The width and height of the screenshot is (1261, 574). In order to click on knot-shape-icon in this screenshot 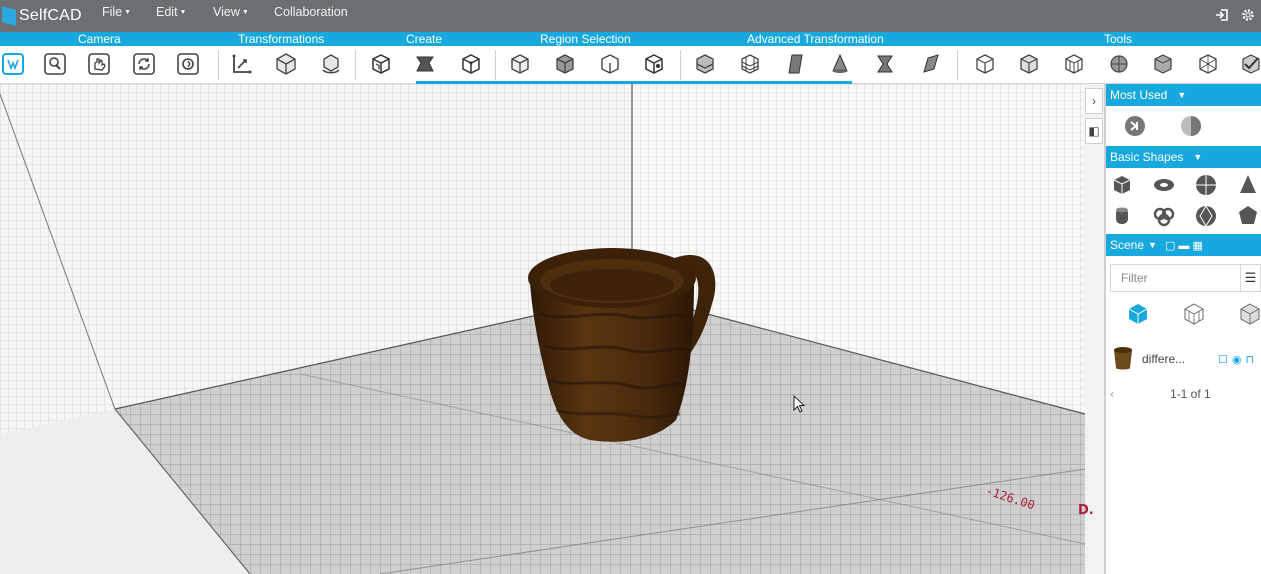, I will do `click(1164, 216)`.